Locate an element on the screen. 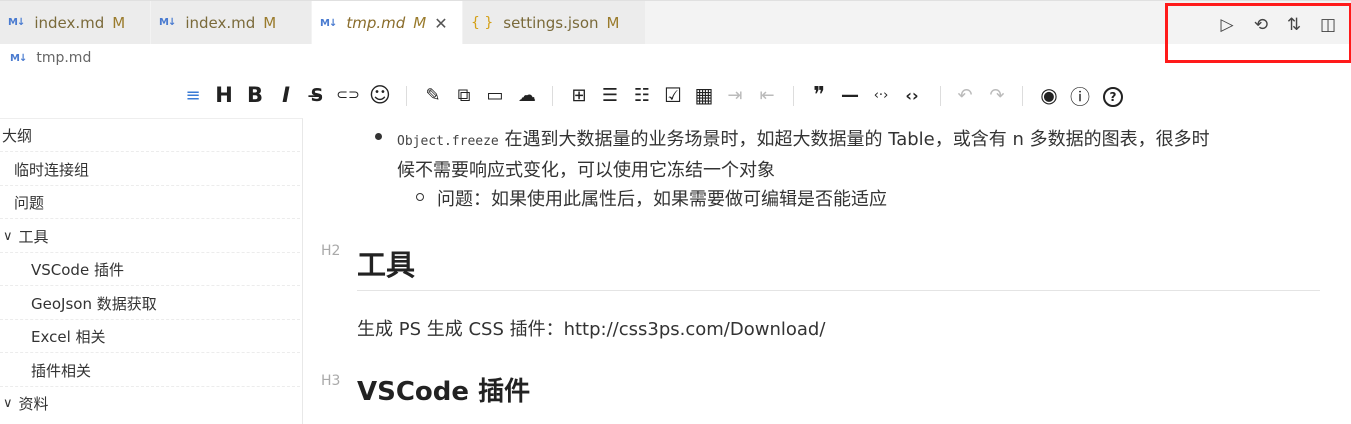 This screenshot has width=1351, height=424. tab-settings-json: { } settings.json M is located at coordinates (554, 22).